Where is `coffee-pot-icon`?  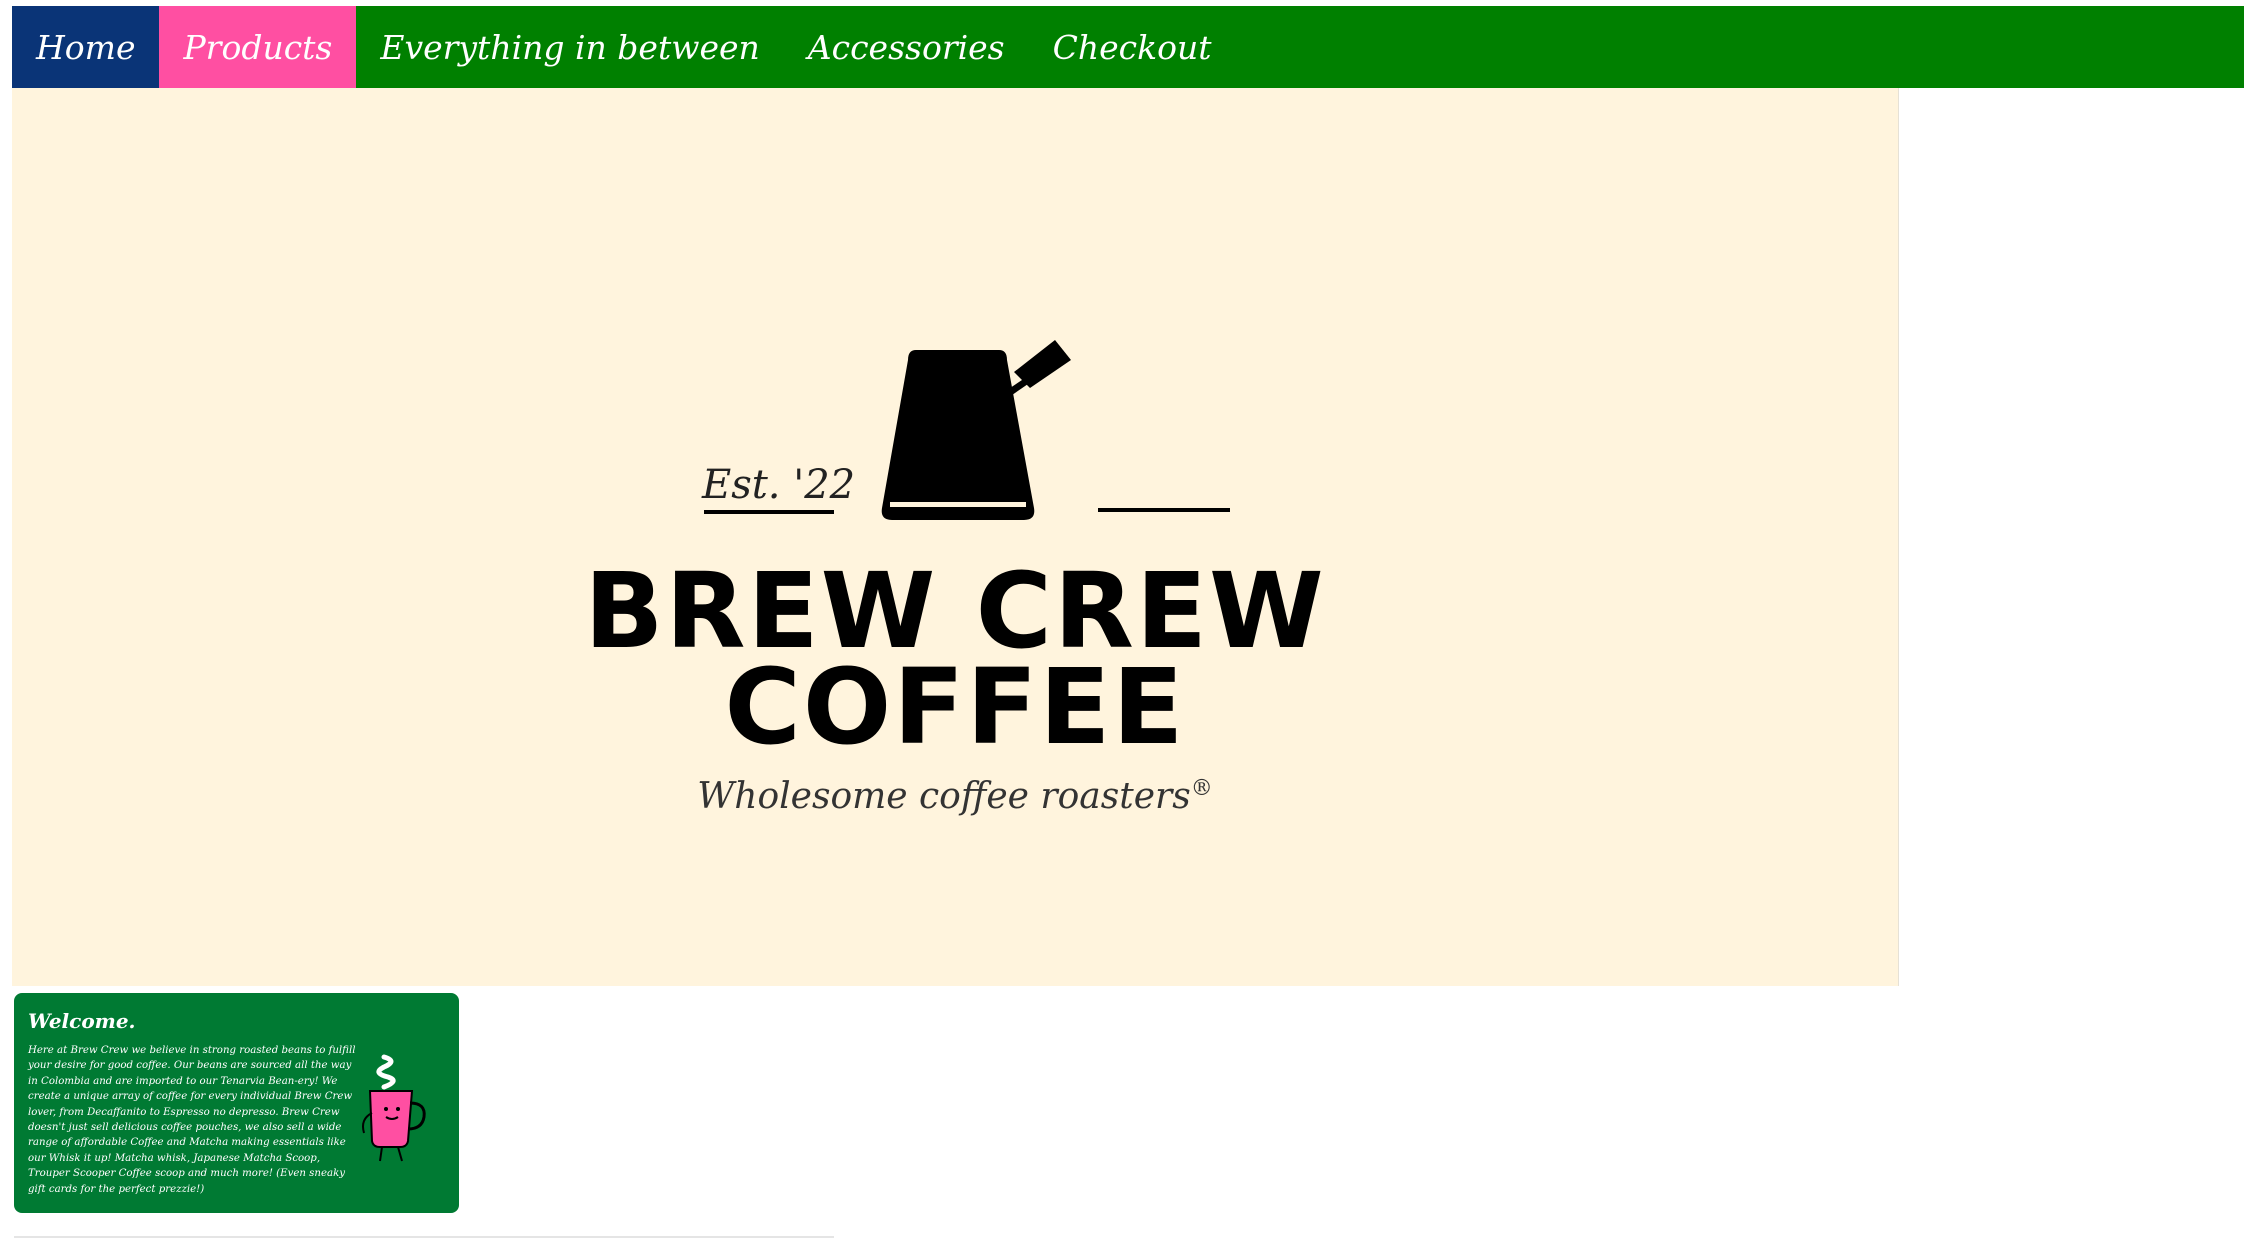
coffee-pot-icon is located at coordinates (967, 430).